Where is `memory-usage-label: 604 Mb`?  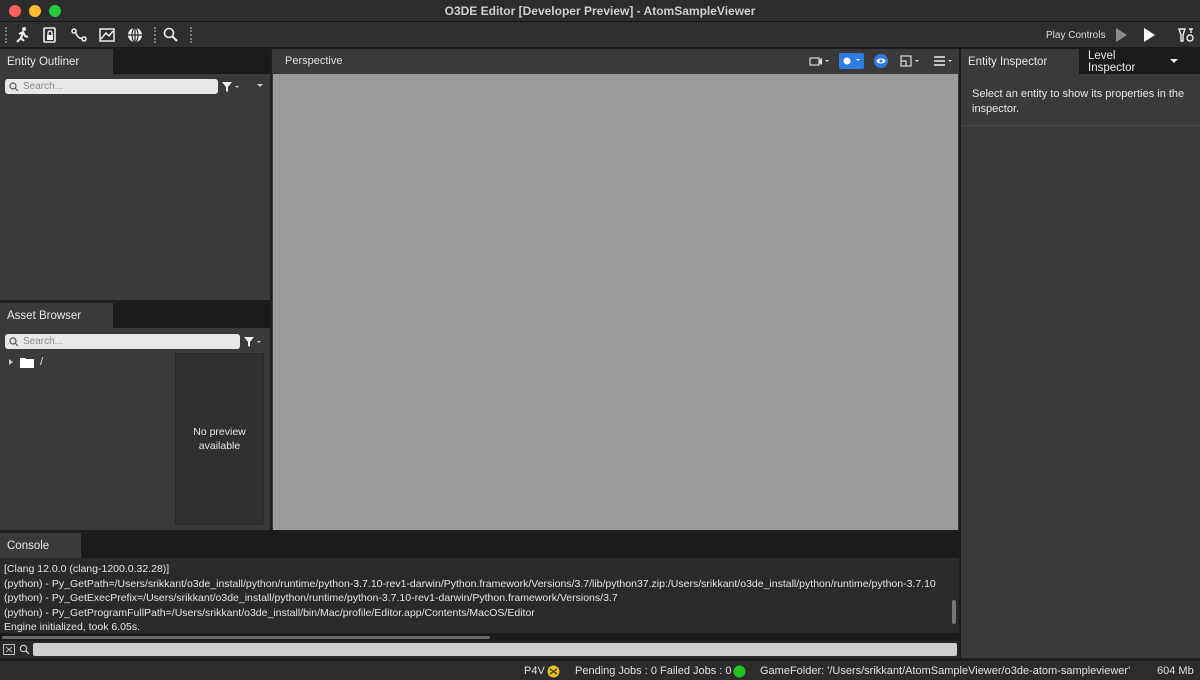 memory-usage-label: 604 Mb is located at coordinates (1175, 671).